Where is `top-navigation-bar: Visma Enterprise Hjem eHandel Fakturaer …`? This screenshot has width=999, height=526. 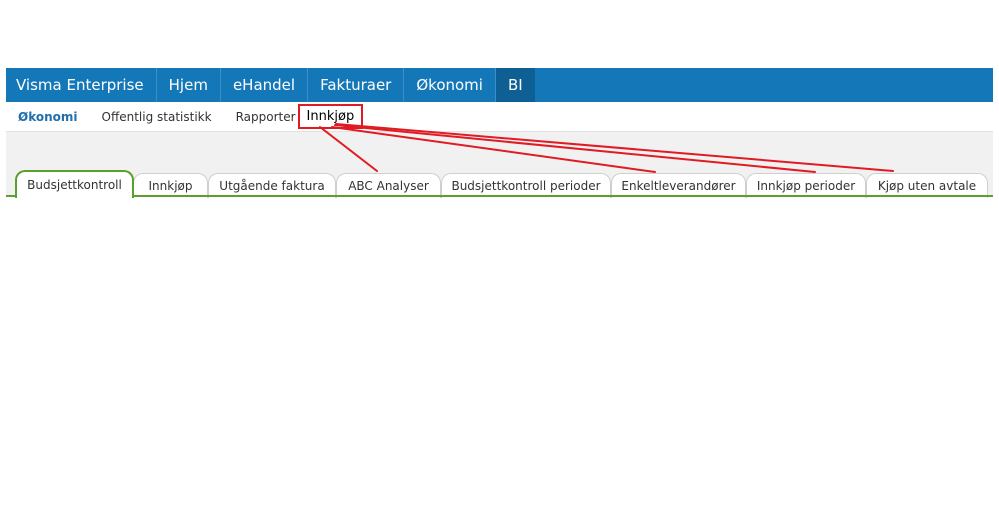 top-navigation-bar: Visma Enterprise Hjem eHandel Fakturaer … is located at coordinates (499, 85).